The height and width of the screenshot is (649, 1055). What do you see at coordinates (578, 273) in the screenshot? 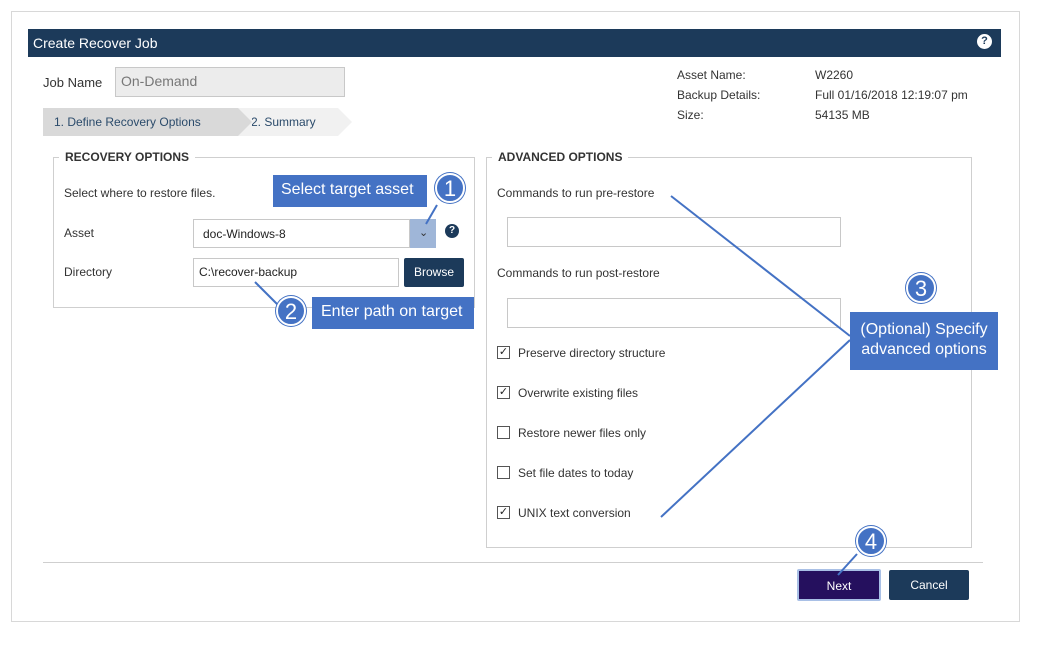
I see `post-restore-label: Commands to run post-restore` at bounding box center [578, 273].